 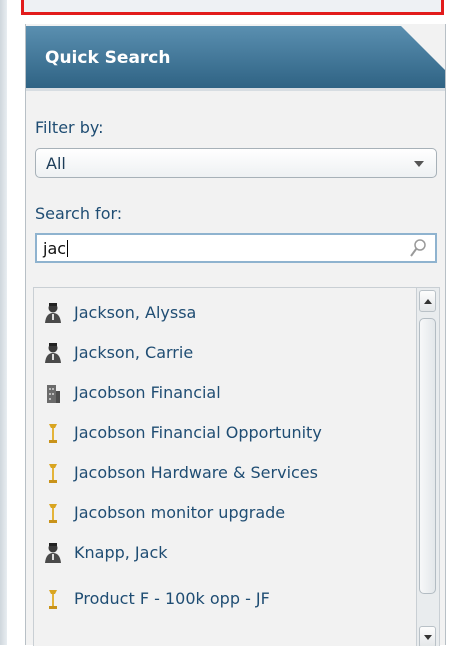 I want to click on scroll-down-button, so click(x=427, y=636).